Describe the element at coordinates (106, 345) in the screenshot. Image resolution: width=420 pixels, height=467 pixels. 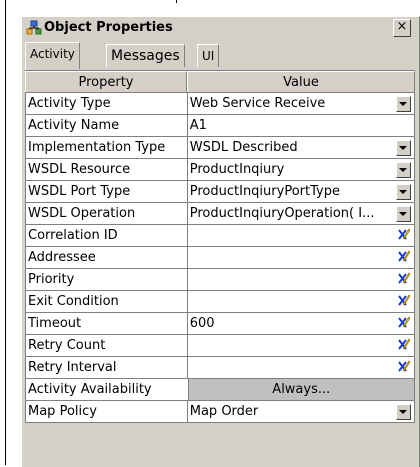
I see `property-name: Retry Count` at that location.